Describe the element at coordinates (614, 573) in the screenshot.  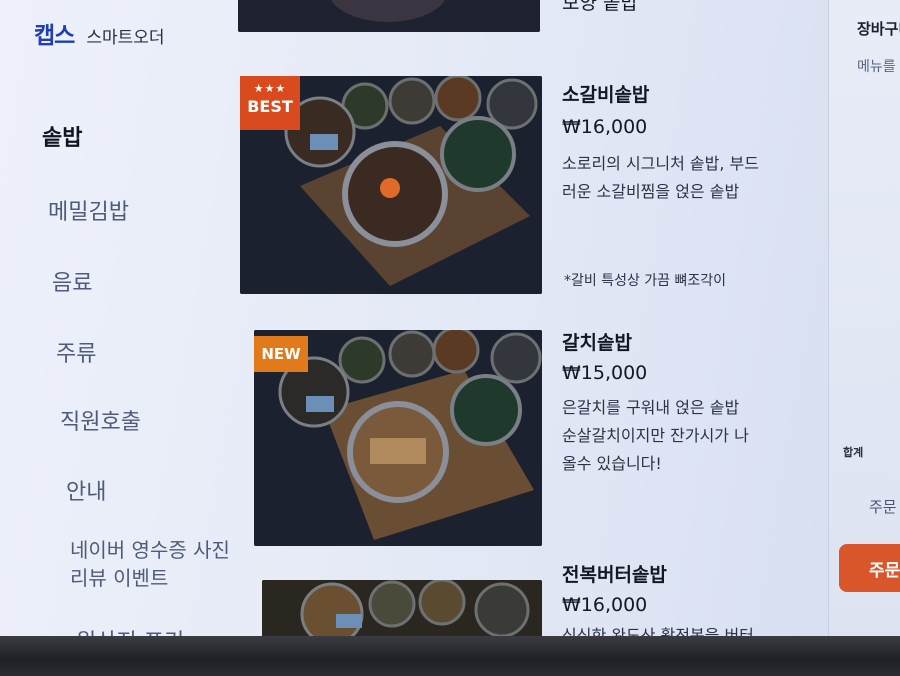
I see `menu-item-name: 전복버터솥밥` at that location.